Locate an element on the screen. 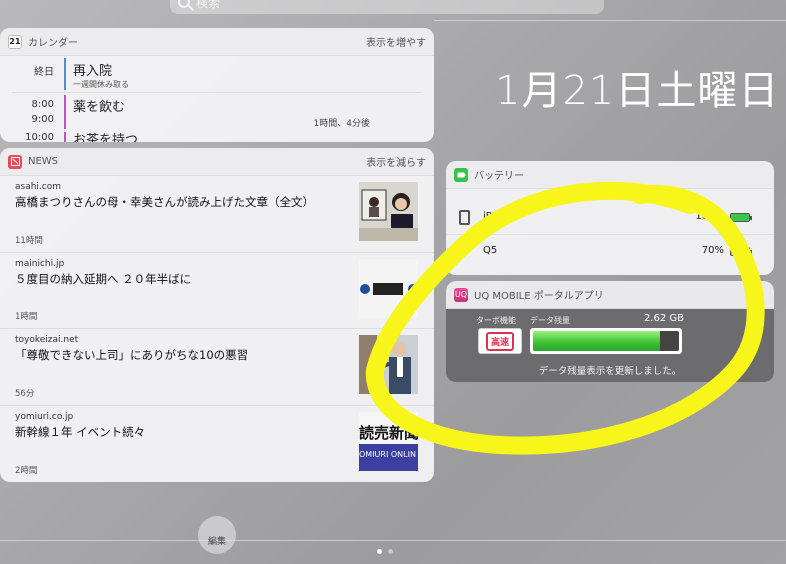 The width and height of the screenshot is (786, 564). event-duration: 1時間、4分後 is located at coordinates (341, 124).